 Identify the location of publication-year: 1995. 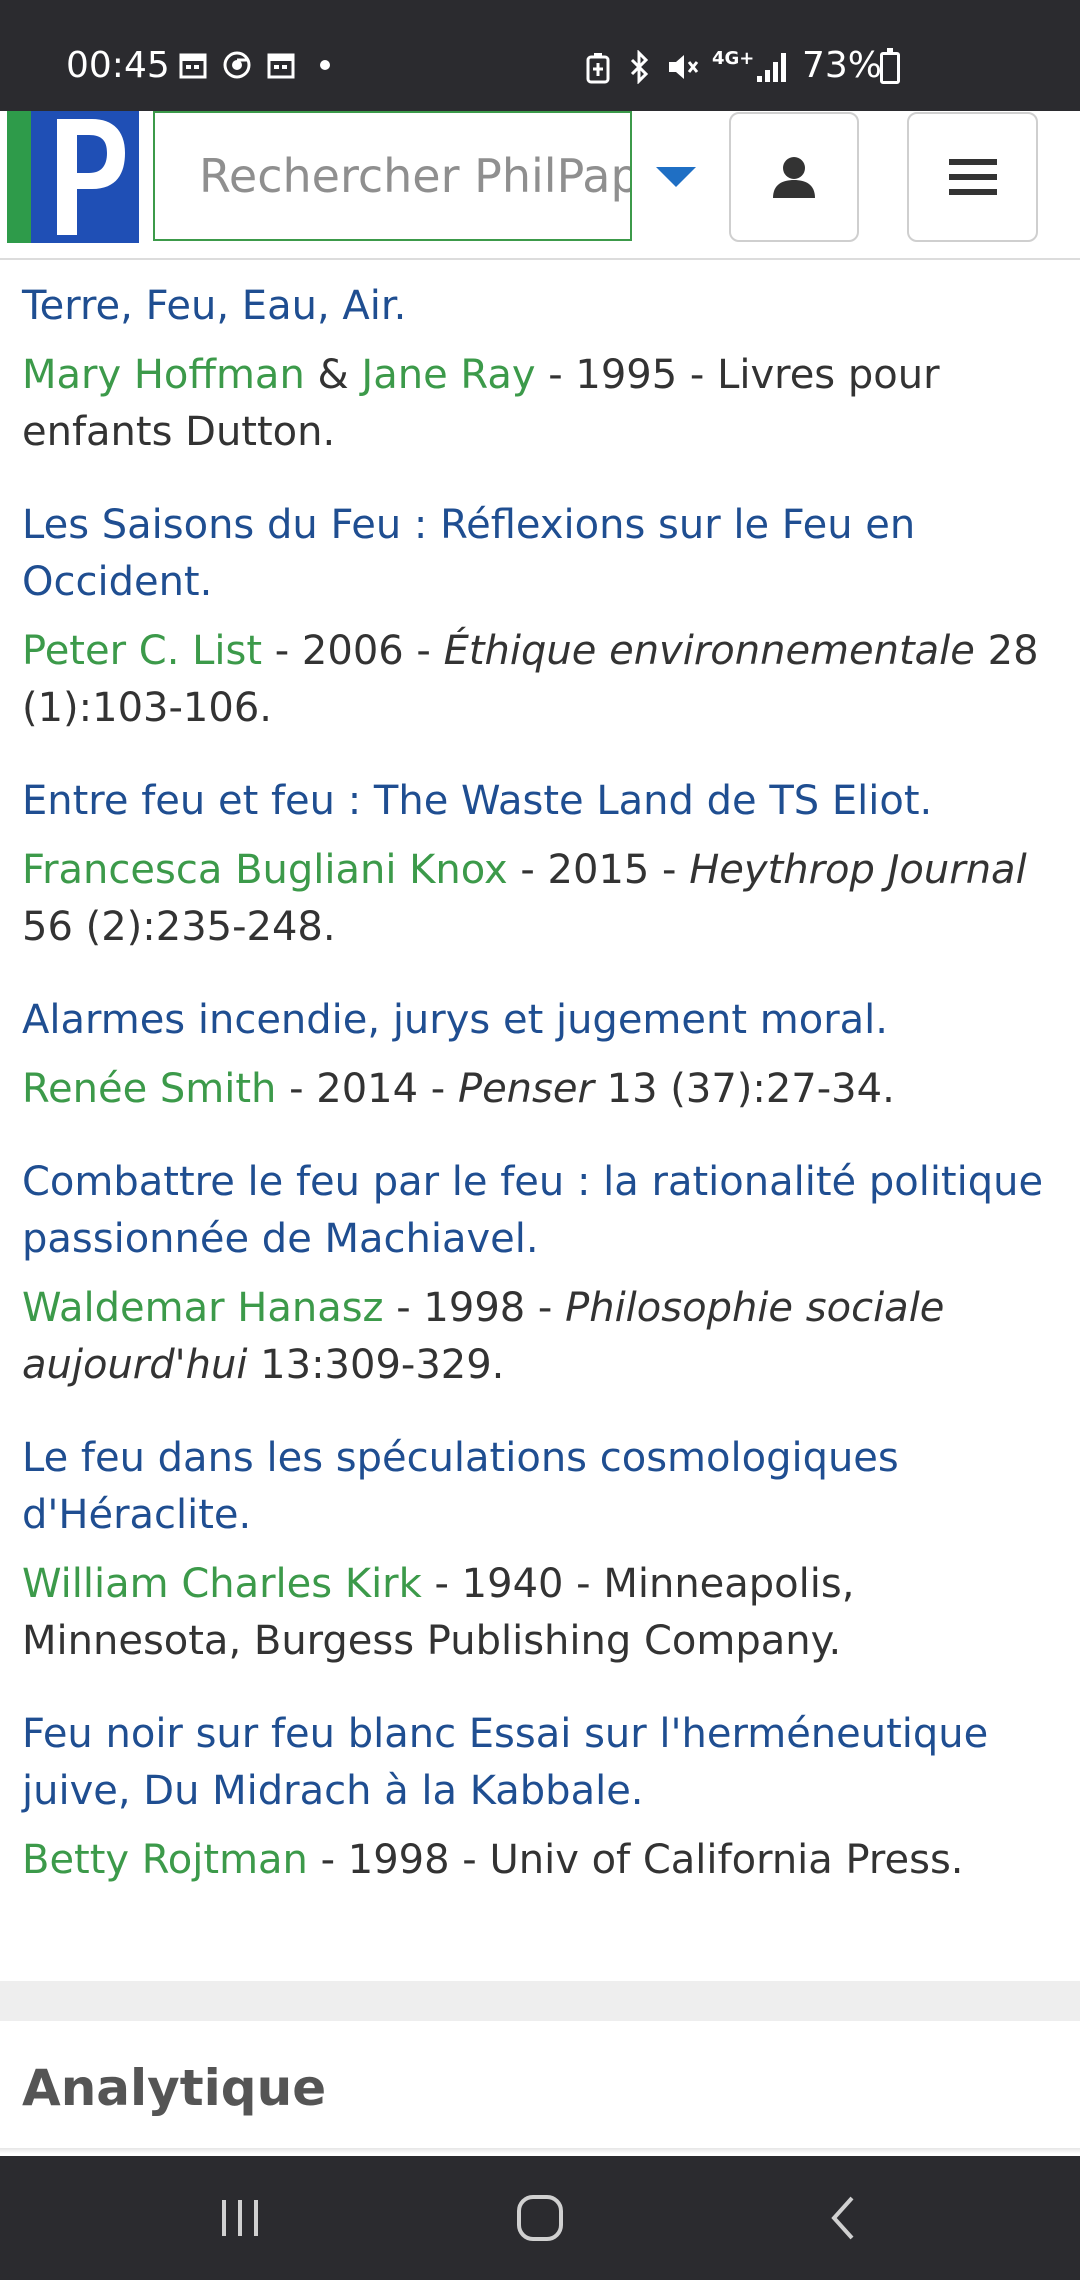
(626, 375).